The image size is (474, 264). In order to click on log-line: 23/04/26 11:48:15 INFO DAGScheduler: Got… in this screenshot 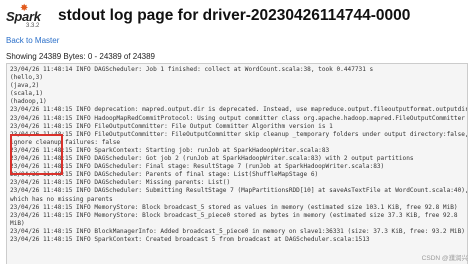, I will do `click(212, 159)`.